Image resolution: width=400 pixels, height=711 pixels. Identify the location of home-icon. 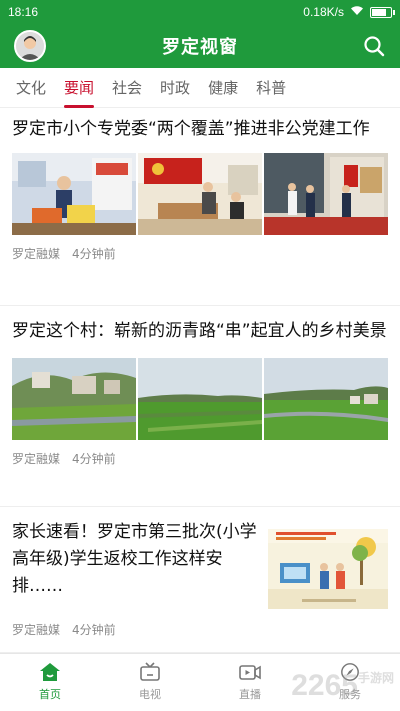
(50, 672).